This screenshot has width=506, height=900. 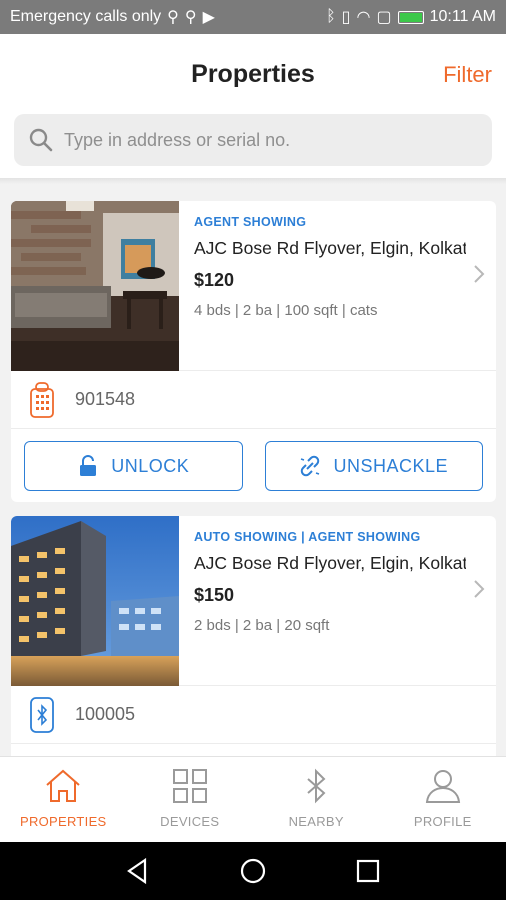 What do you see at coordinates (63, 785) in the screenshot?
I see `home-icon` at bounding box center [63, 785].